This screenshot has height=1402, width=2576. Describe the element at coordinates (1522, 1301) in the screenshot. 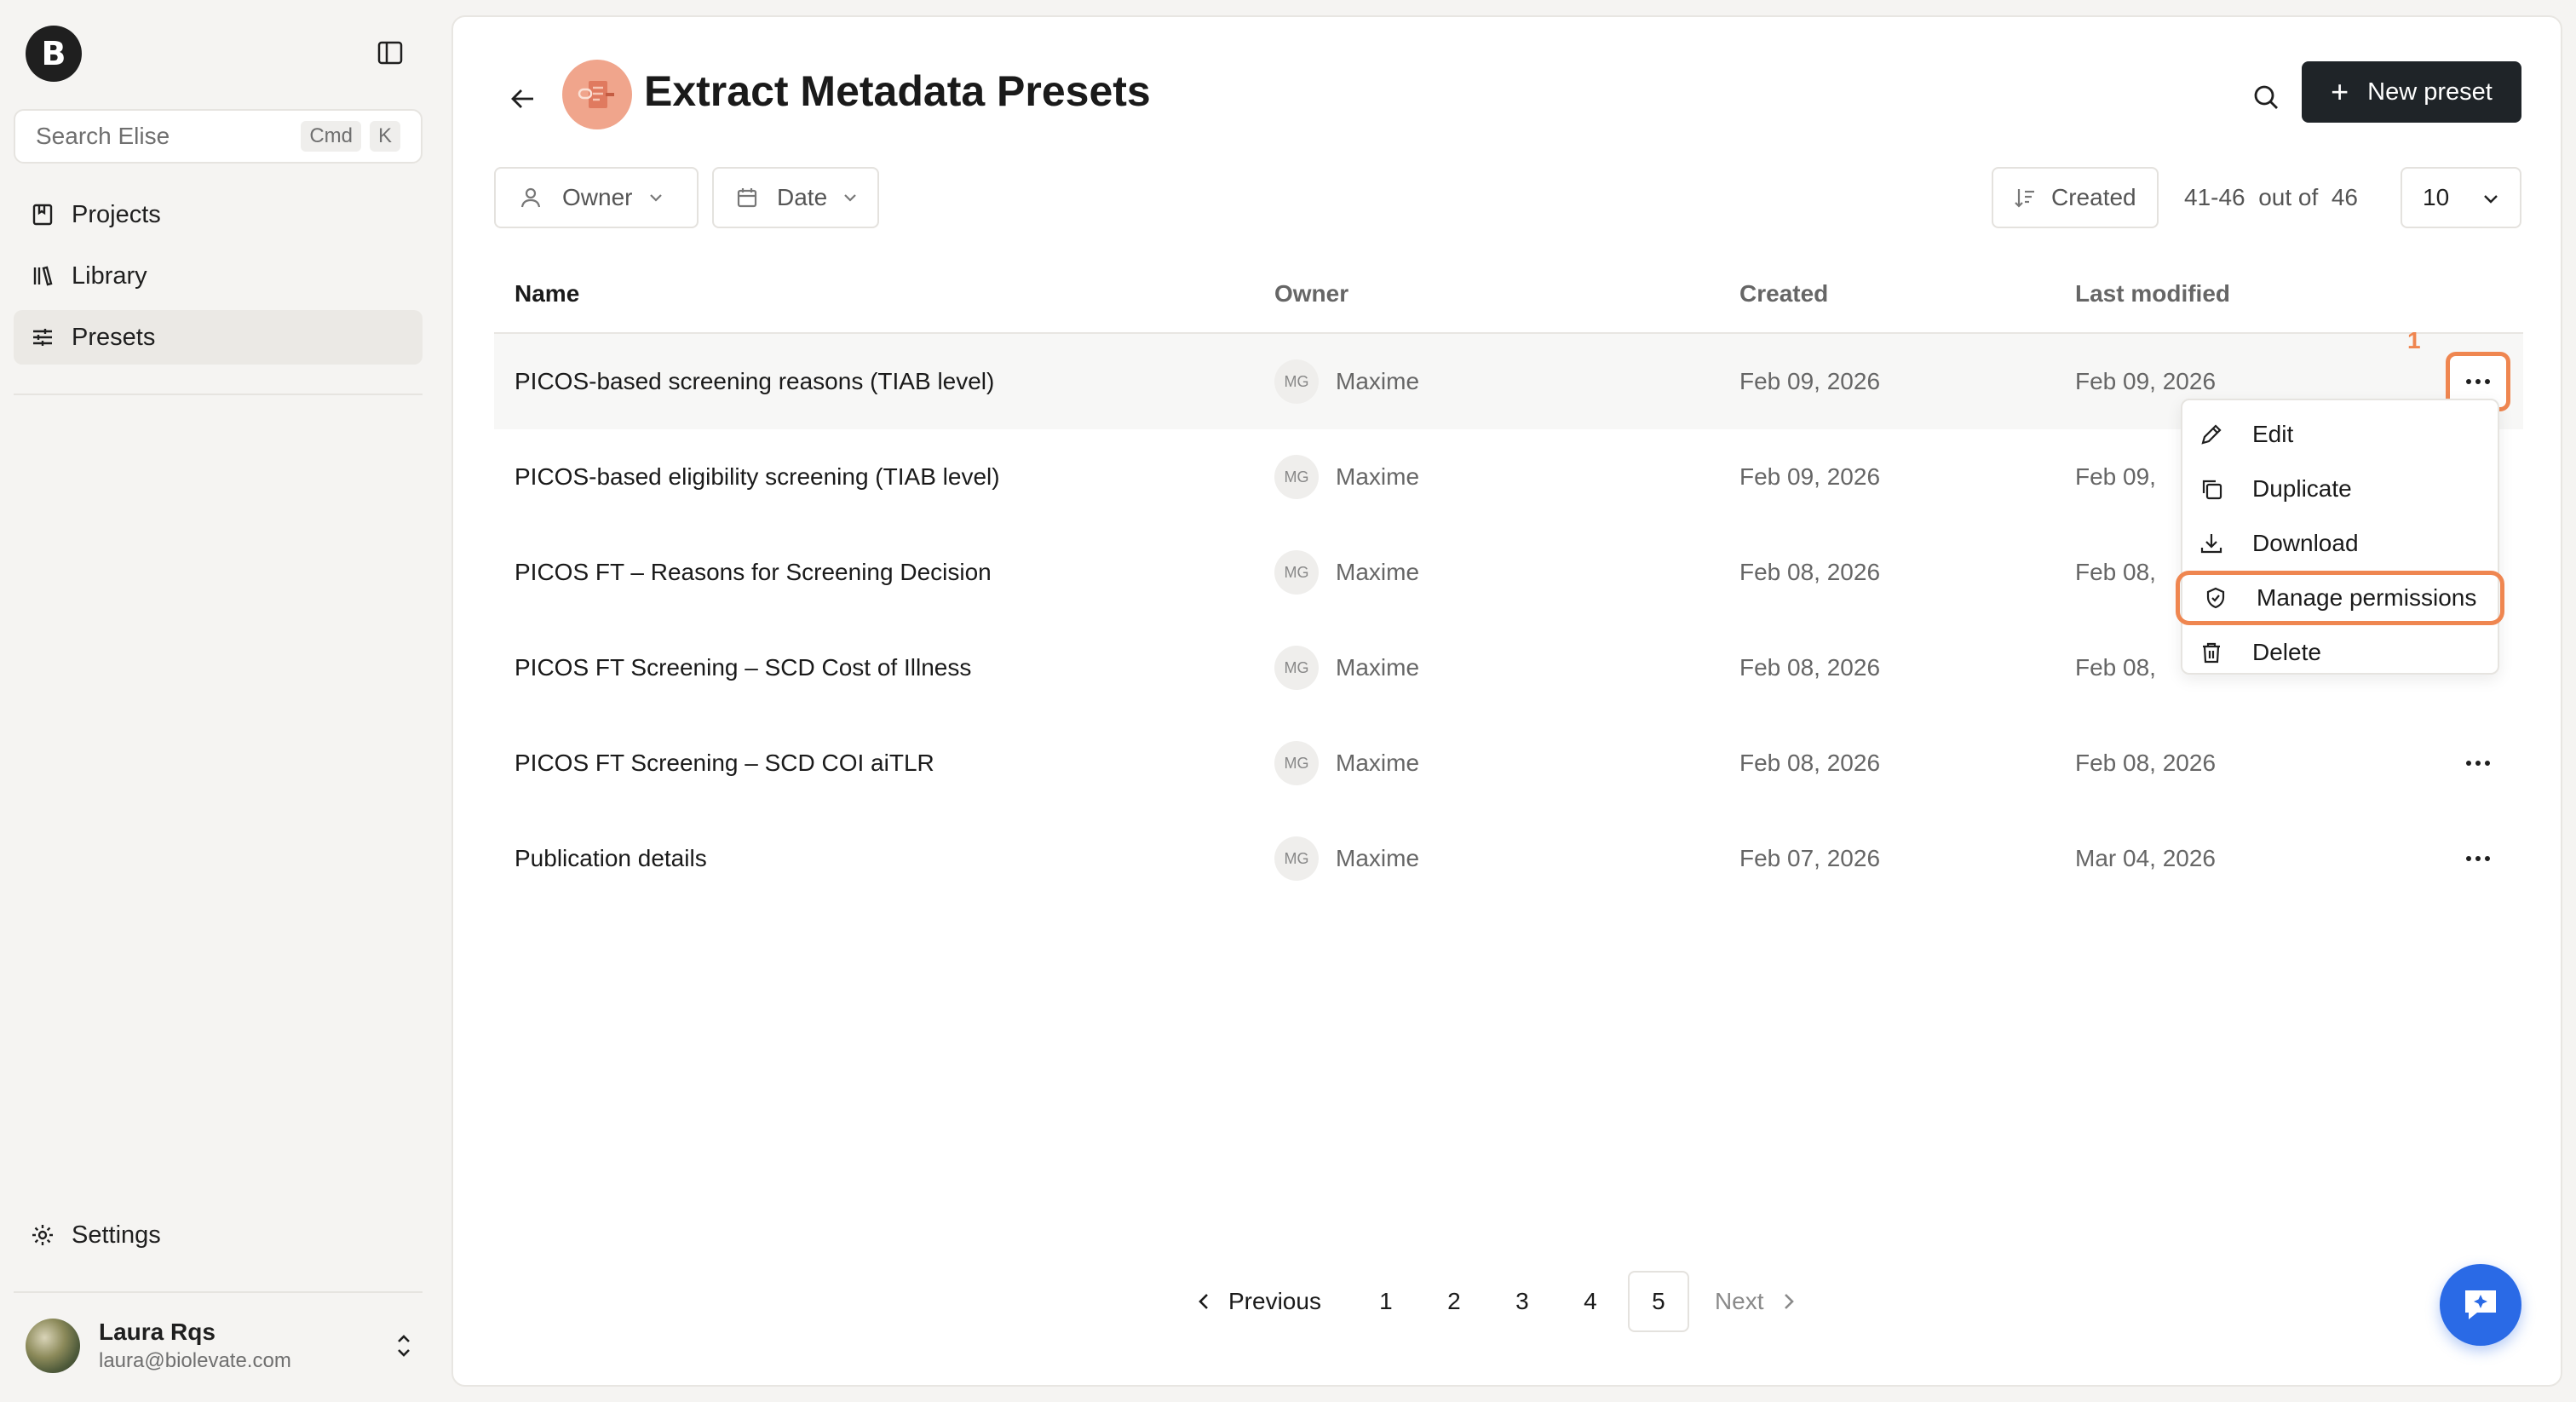

I see `page-3-button: 3` at that location.